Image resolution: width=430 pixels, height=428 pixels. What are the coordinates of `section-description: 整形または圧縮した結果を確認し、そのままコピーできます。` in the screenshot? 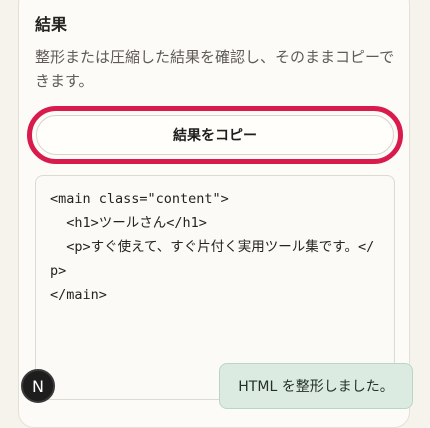 It's located at (215, 69).